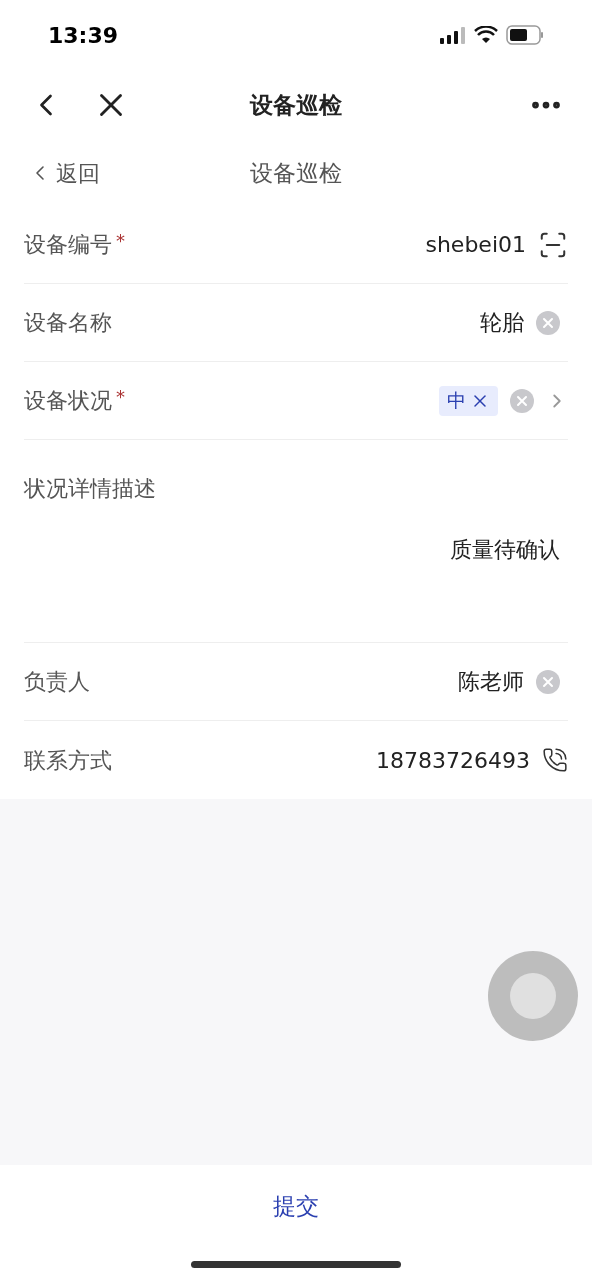 Image resolution: width=592 pixels, height=1280 pixels. I want to click on submit-button: 提交, so click(296, 1206).